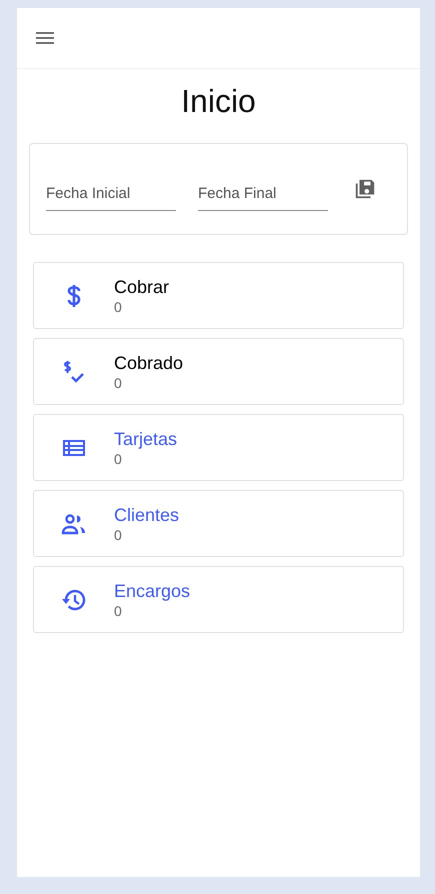 The width and height of the screenshot is (435, 894). What do you see at coordinates (147, 515) in the screenshot?
I see `card-title: Clientes` at bounding box center [147, 515].